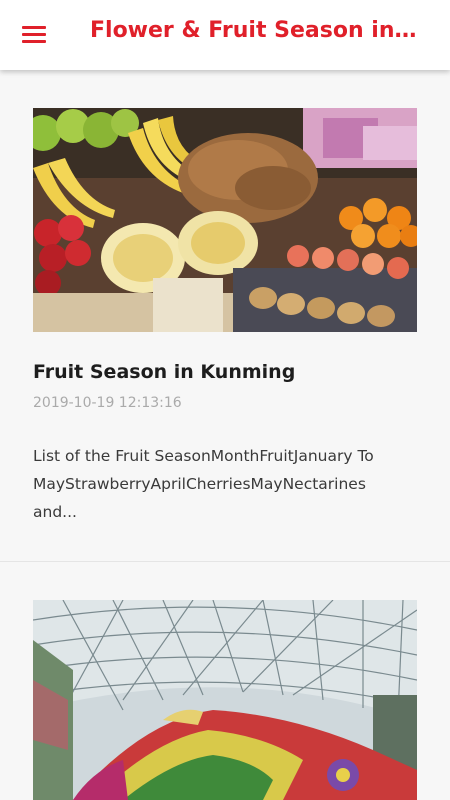 This screenshot has height=800, width=450. I want to click on app-bar: Flower & Fruit Season in Kunming, so click(225, 35).